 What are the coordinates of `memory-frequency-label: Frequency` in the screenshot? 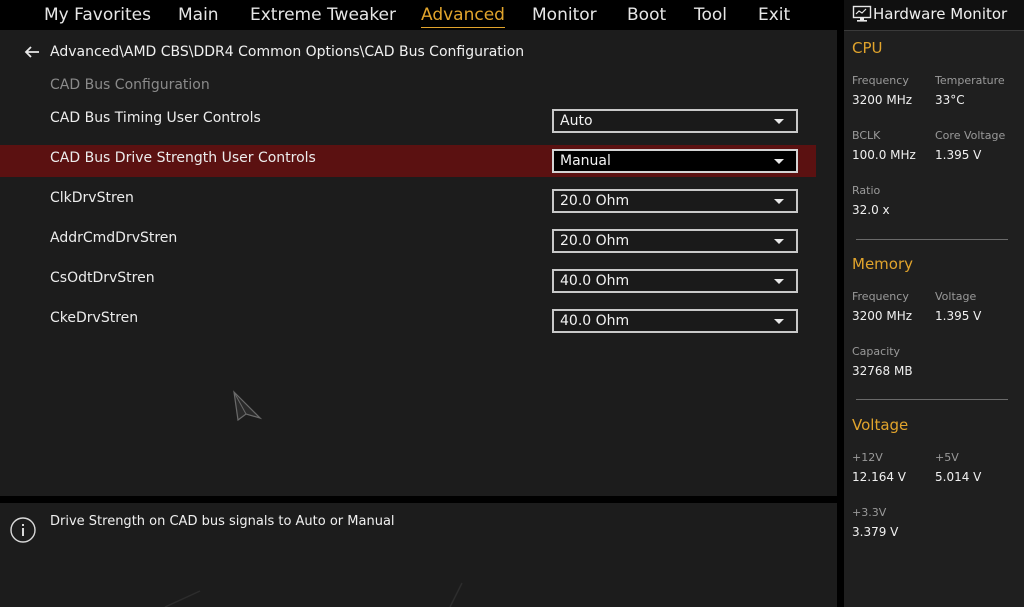 It's located at (880, 296).